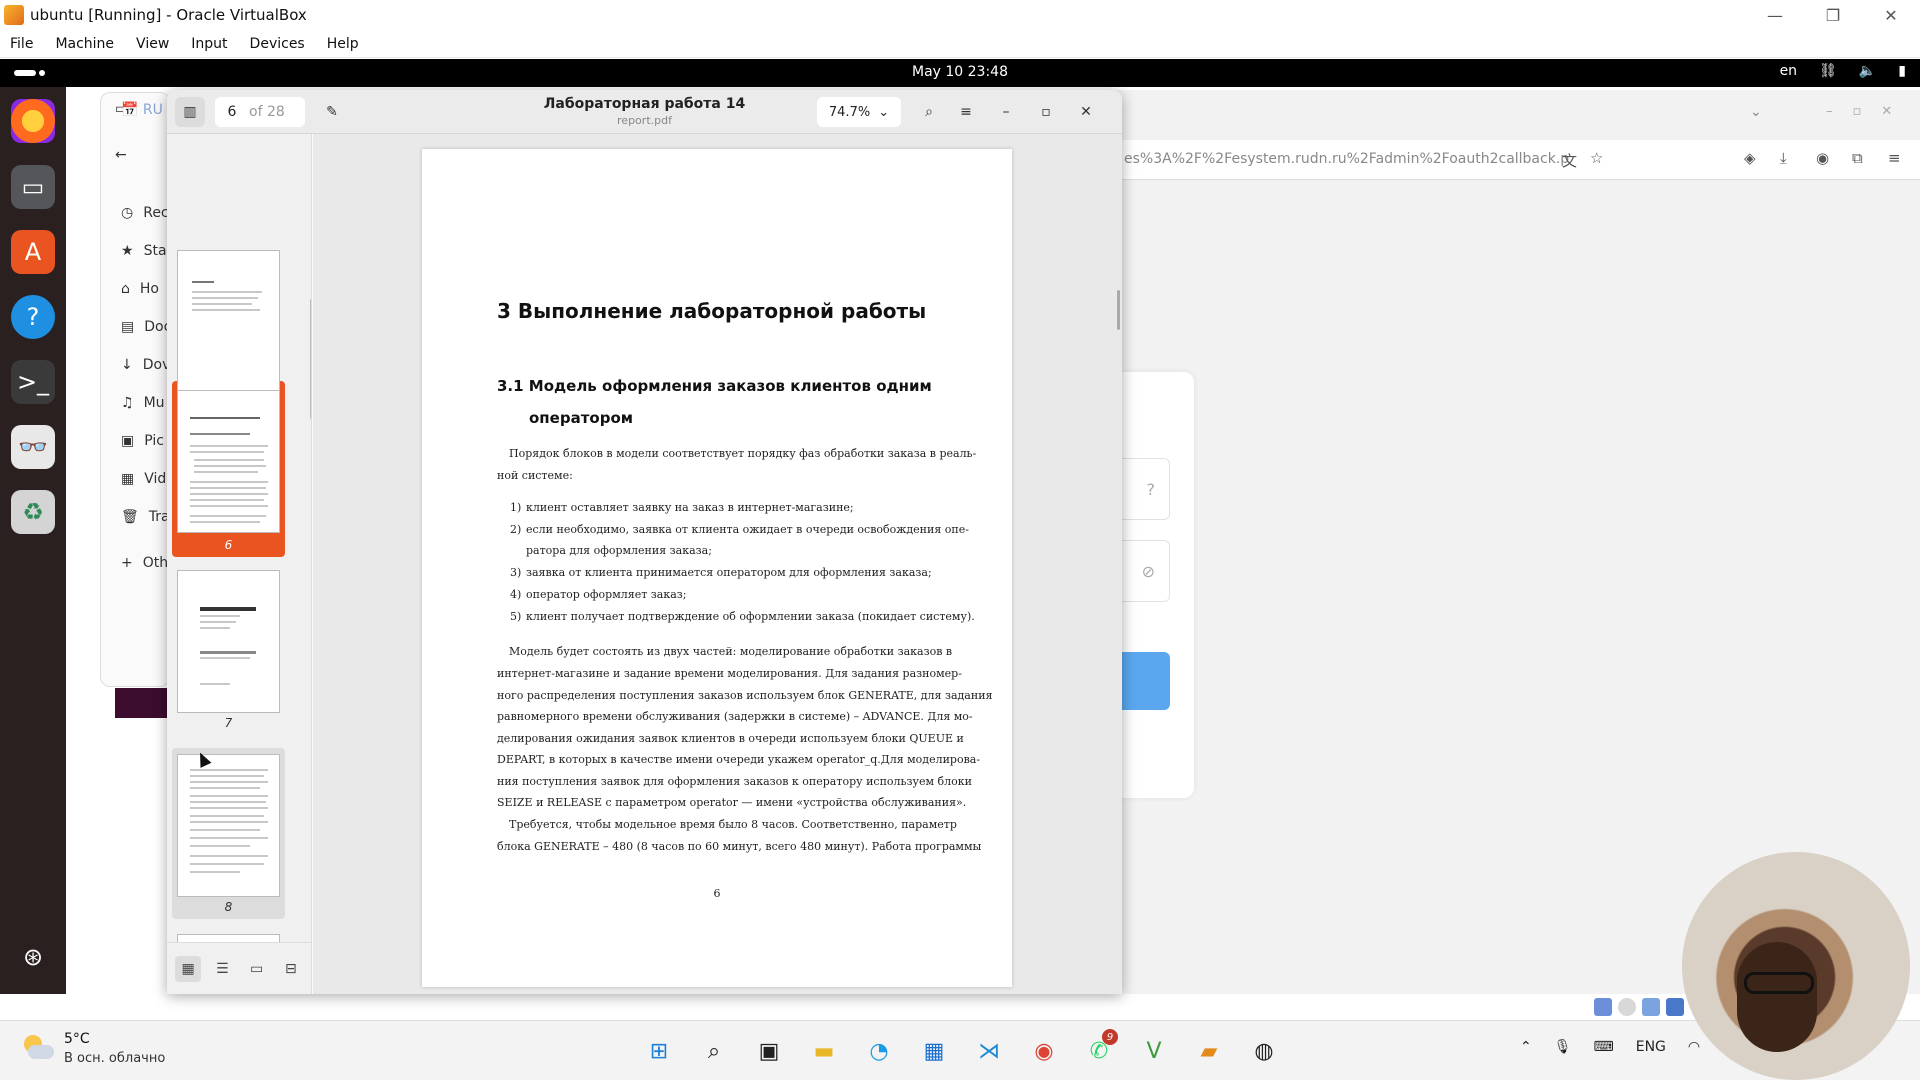 The width and height of the screenshot is (1920, 1080). I want to click on files-row-pictures: ▣ Pic, so click(142, 441).